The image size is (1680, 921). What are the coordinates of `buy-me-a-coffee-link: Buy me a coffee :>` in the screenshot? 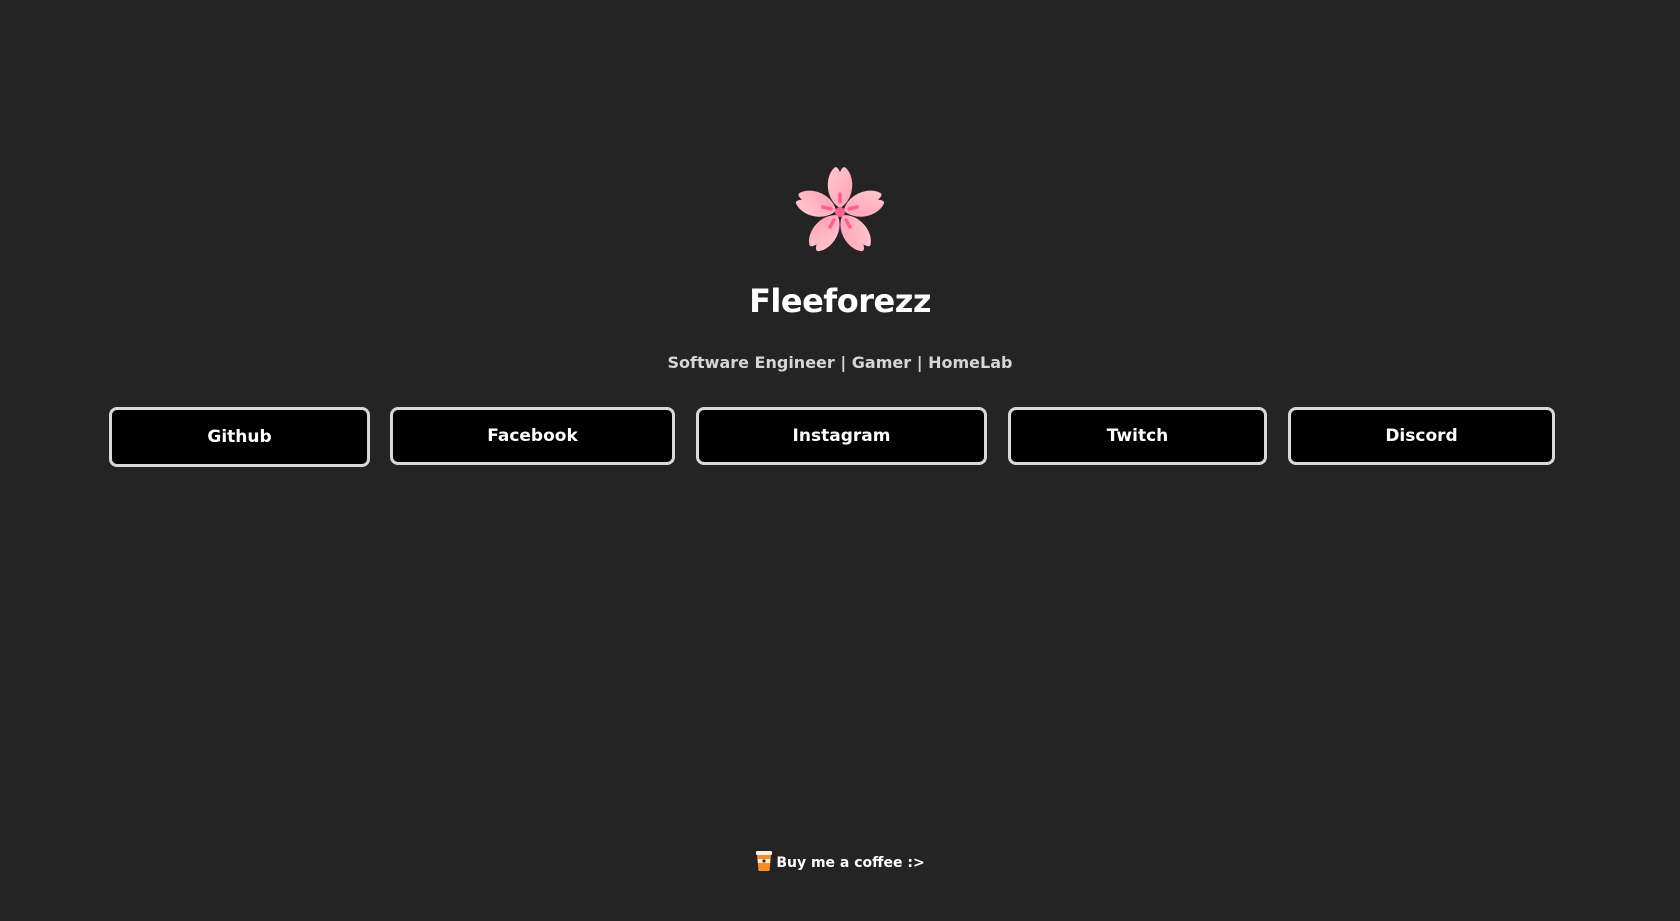 It's located at (840, 862).